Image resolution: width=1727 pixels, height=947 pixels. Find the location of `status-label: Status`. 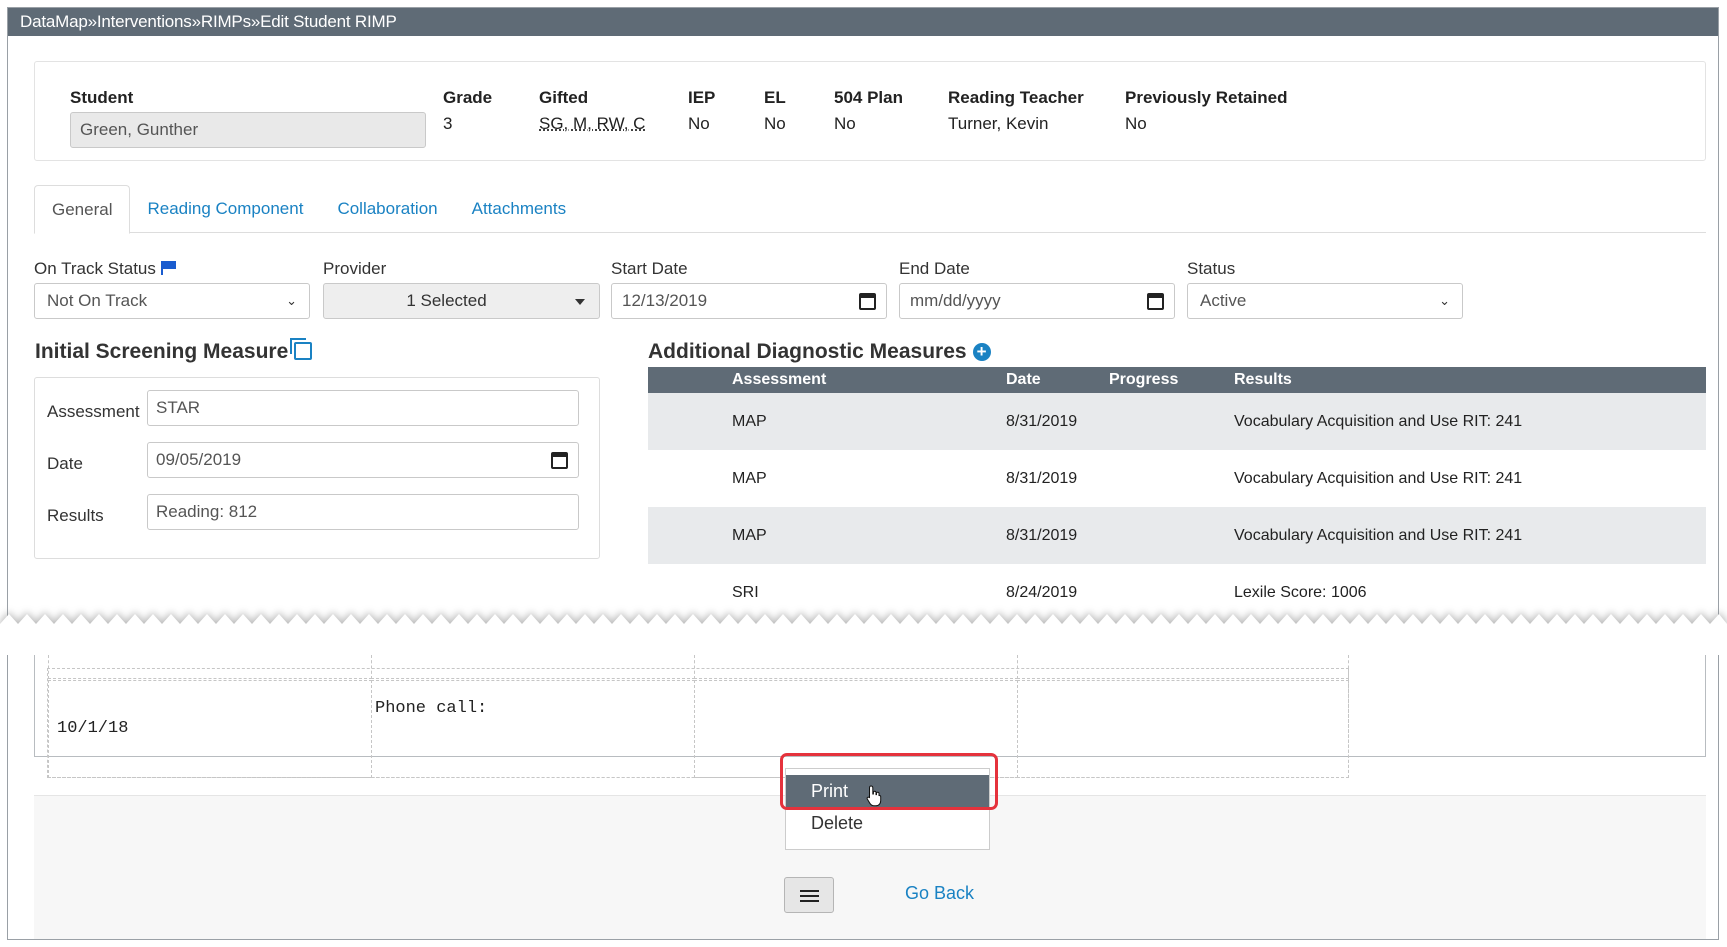

status-label: Status is located at coordinates (1211, 268).